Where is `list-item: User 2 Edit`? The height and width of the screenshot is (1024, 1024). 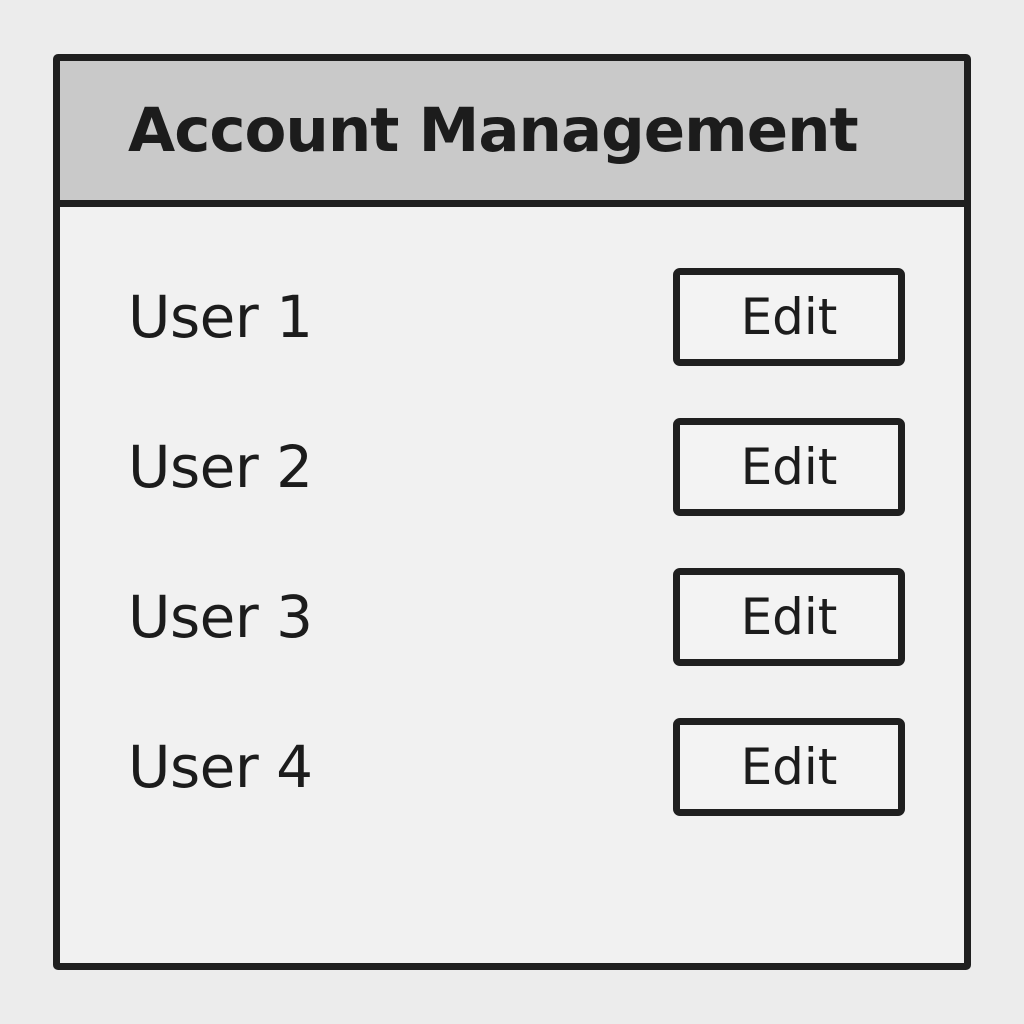
list-item: User 2 Edit is located at coordinates (512, 467).